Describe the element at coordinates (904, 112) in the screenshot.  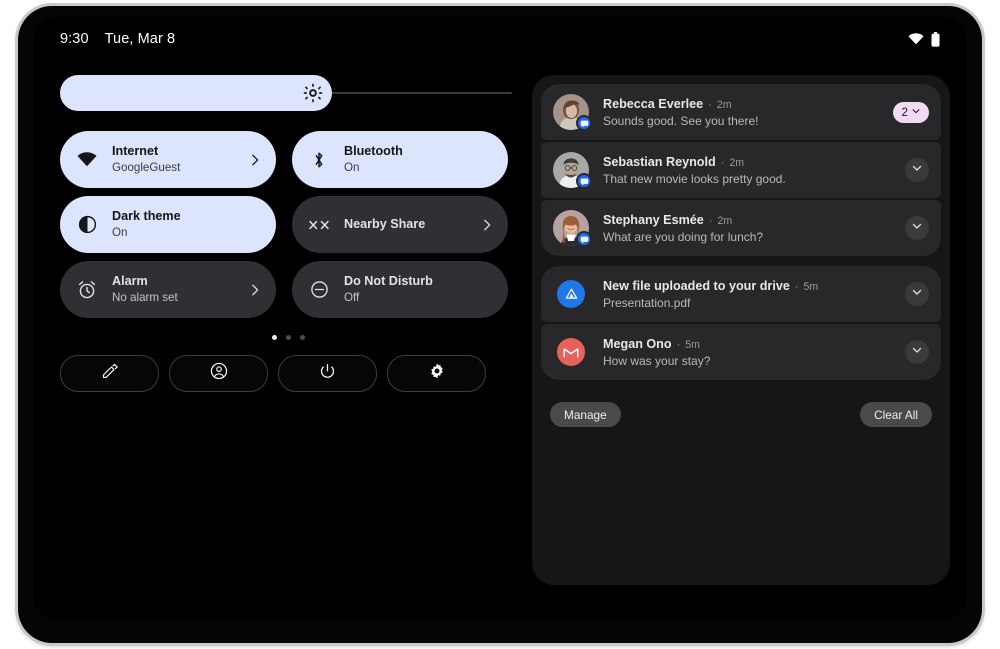
I see `notification-count: 2` at that location.